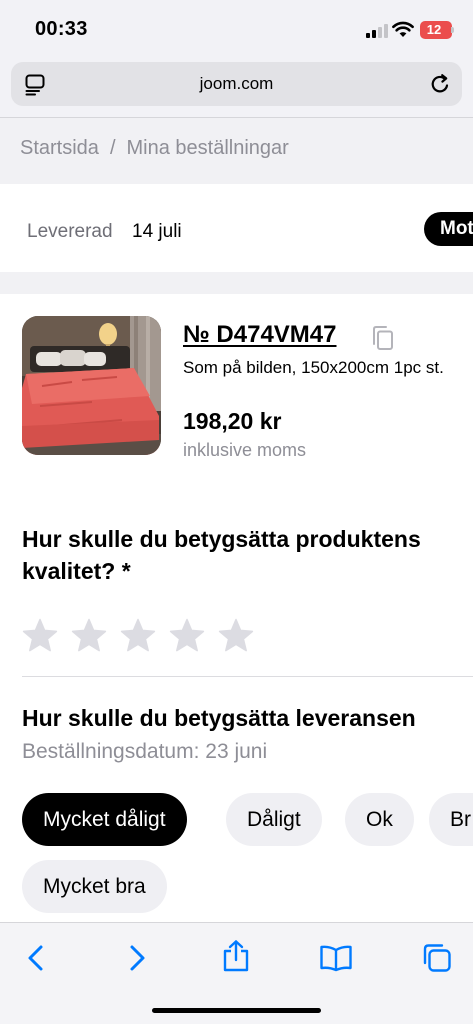  I want to click on rating-option-good: Br, so click(451, 819).